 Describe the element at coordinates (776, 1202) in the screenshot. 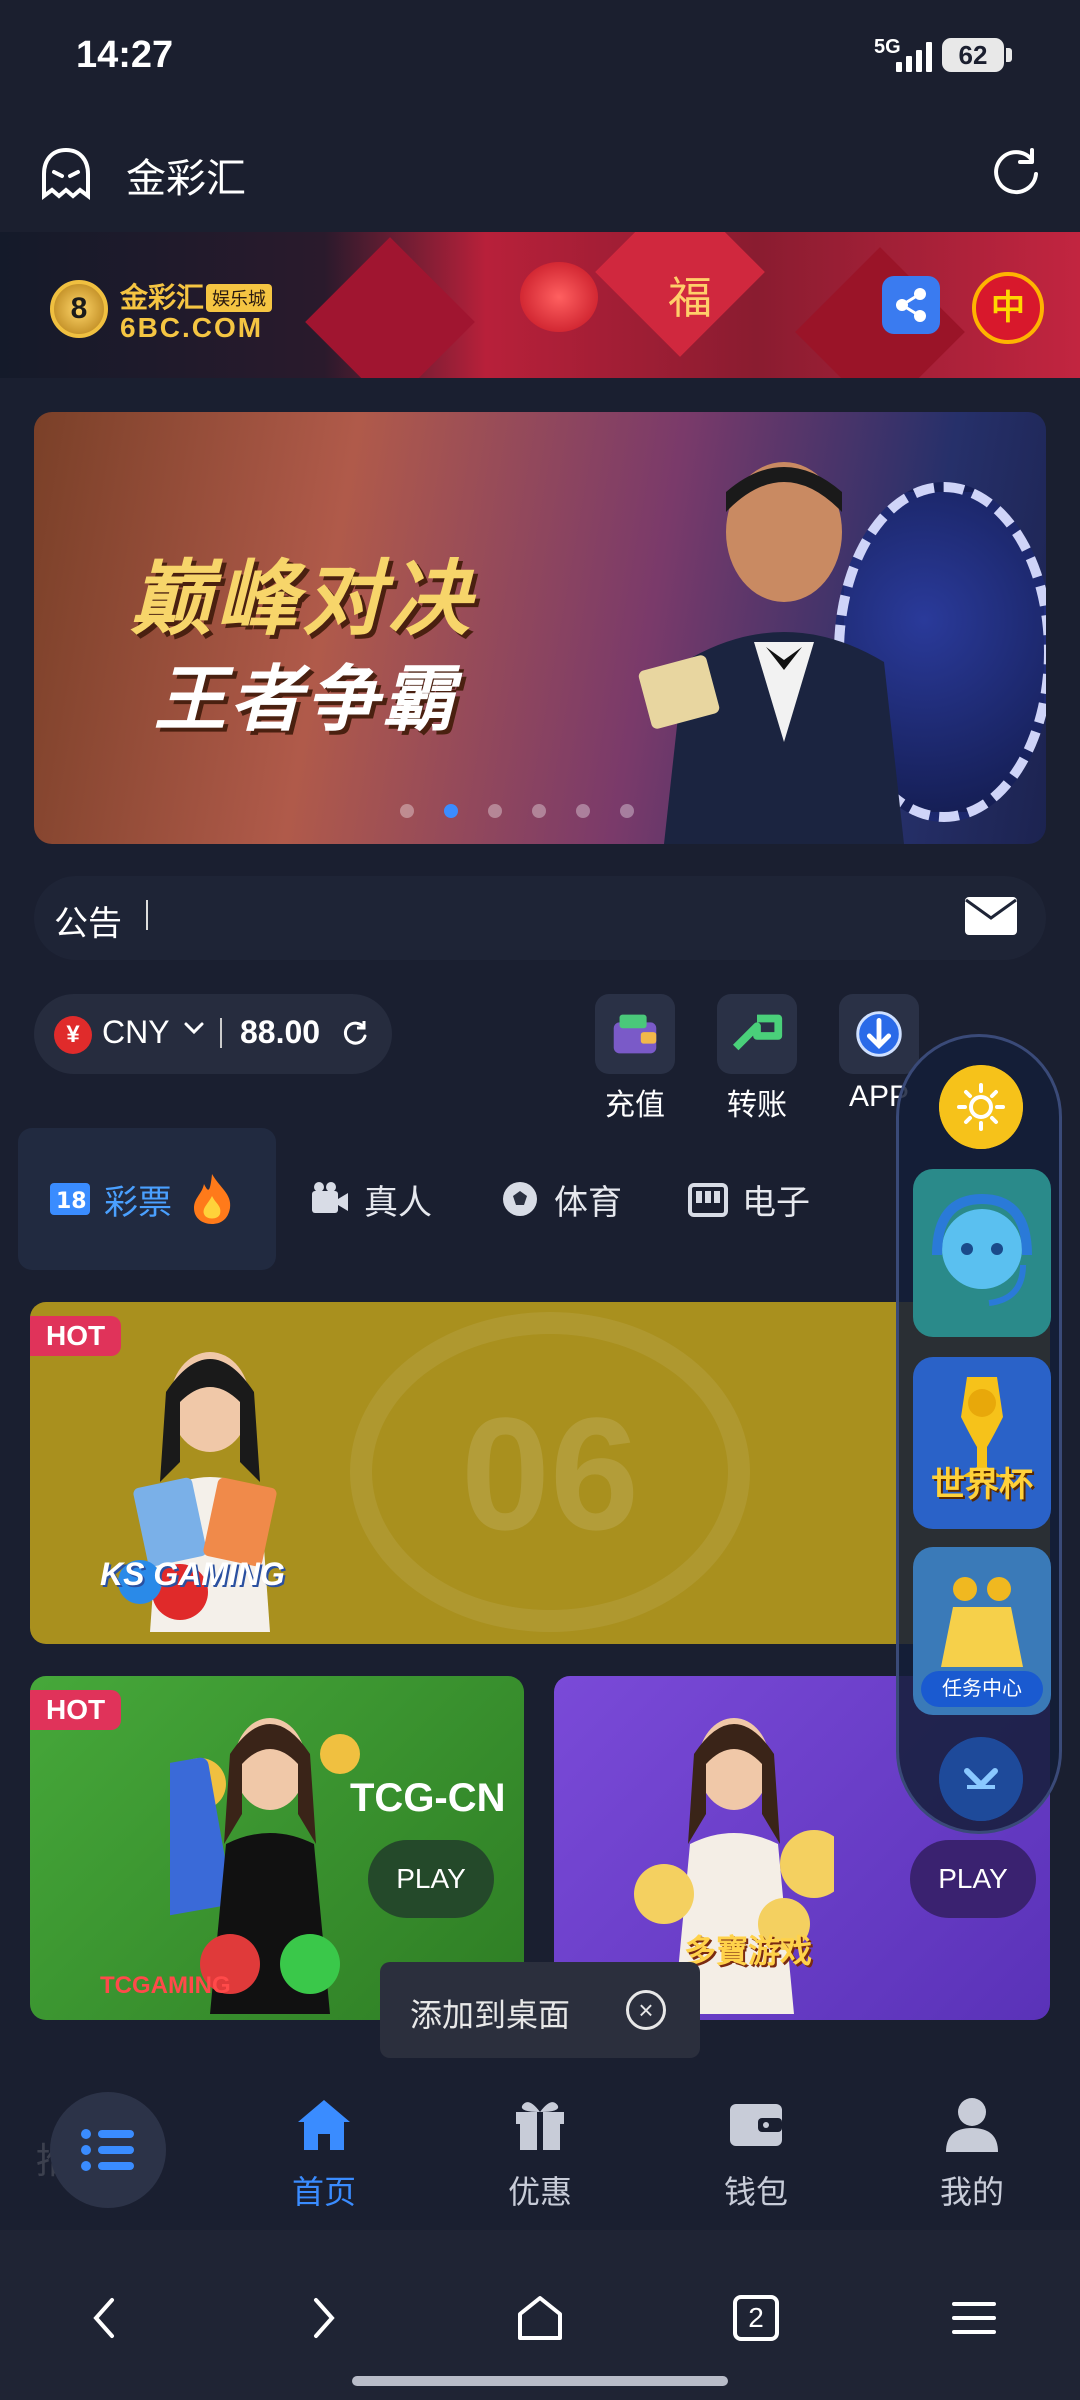

I see `tab-electronic-label: 电子` at that location.